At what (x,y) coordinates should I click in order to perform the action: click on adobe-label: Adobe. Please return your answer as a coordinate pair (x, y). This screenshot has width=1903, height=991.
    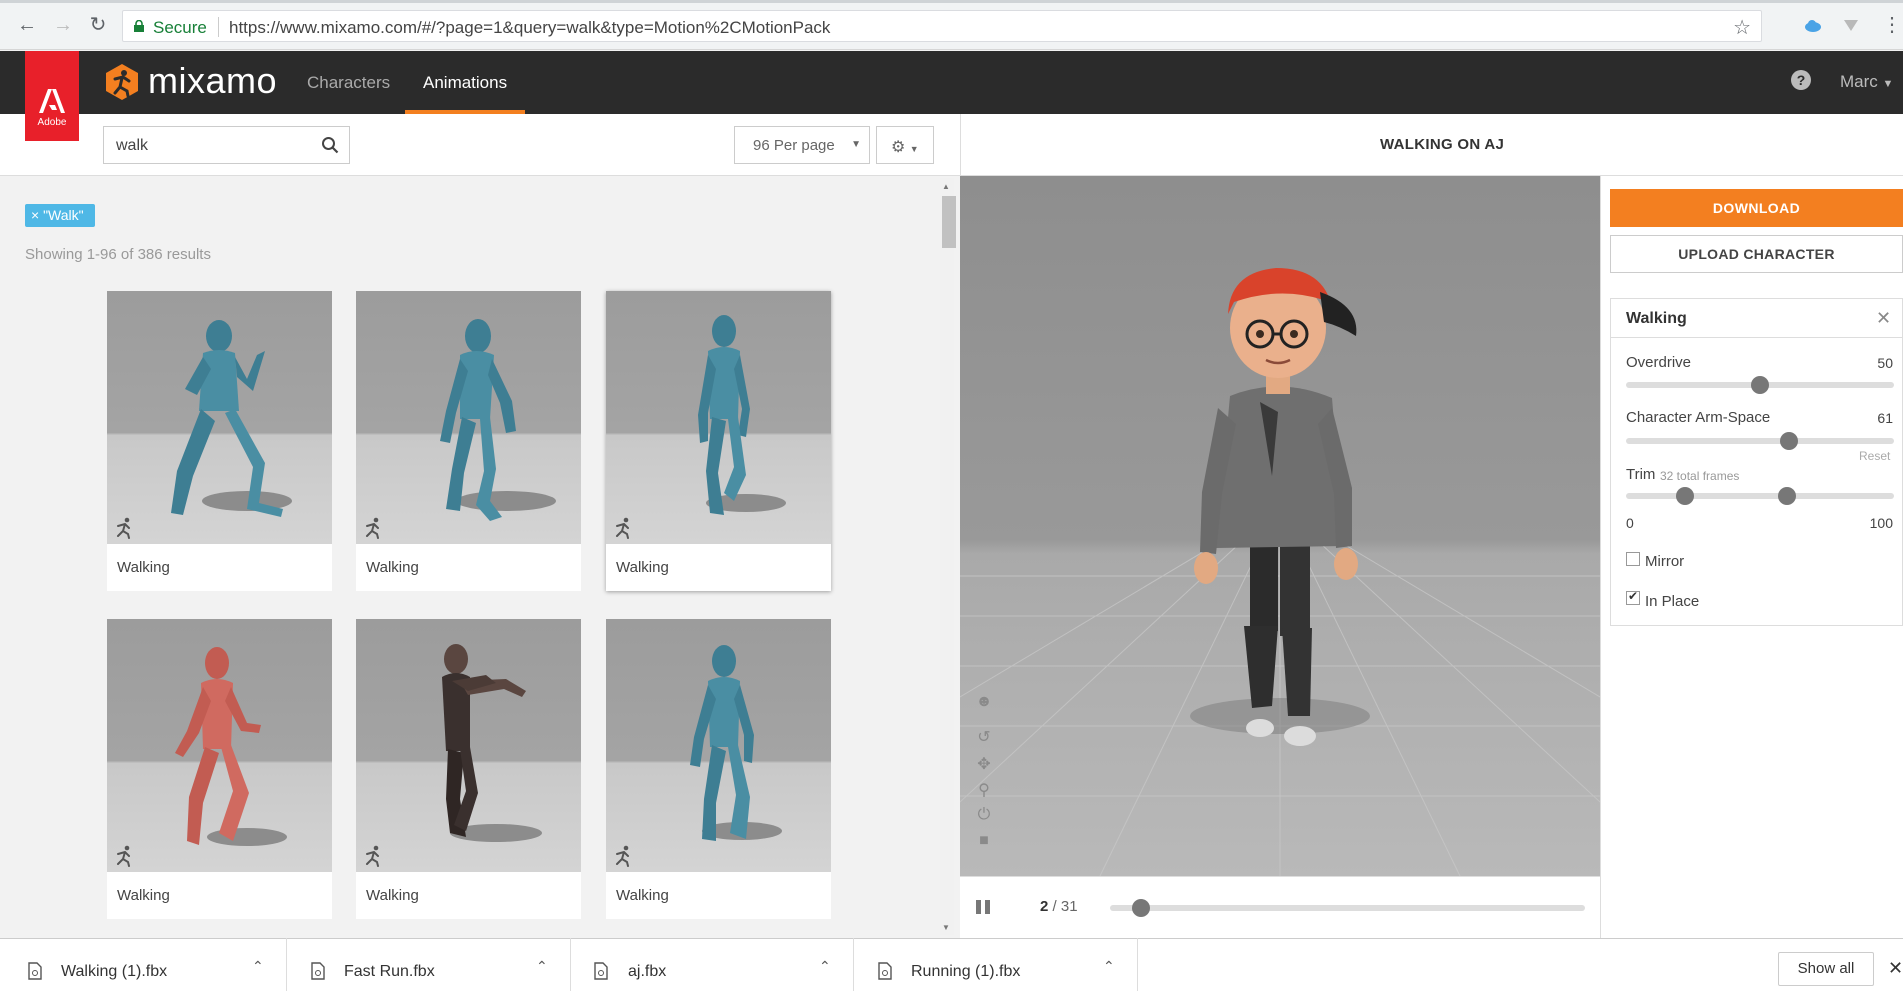
    Looking at the image, I should click on (52, 122).